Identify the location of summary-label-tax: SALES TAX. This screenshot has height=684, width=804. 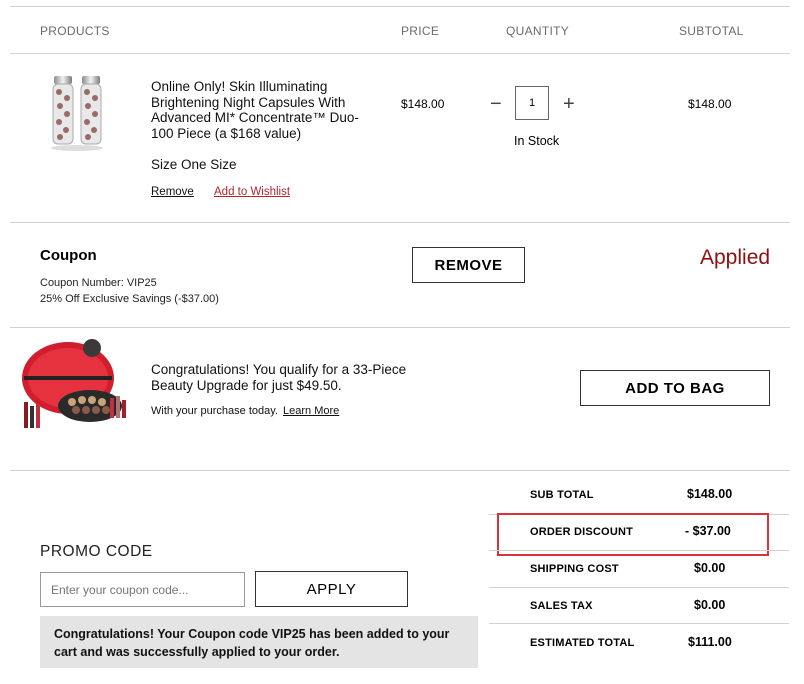
(561, 606).